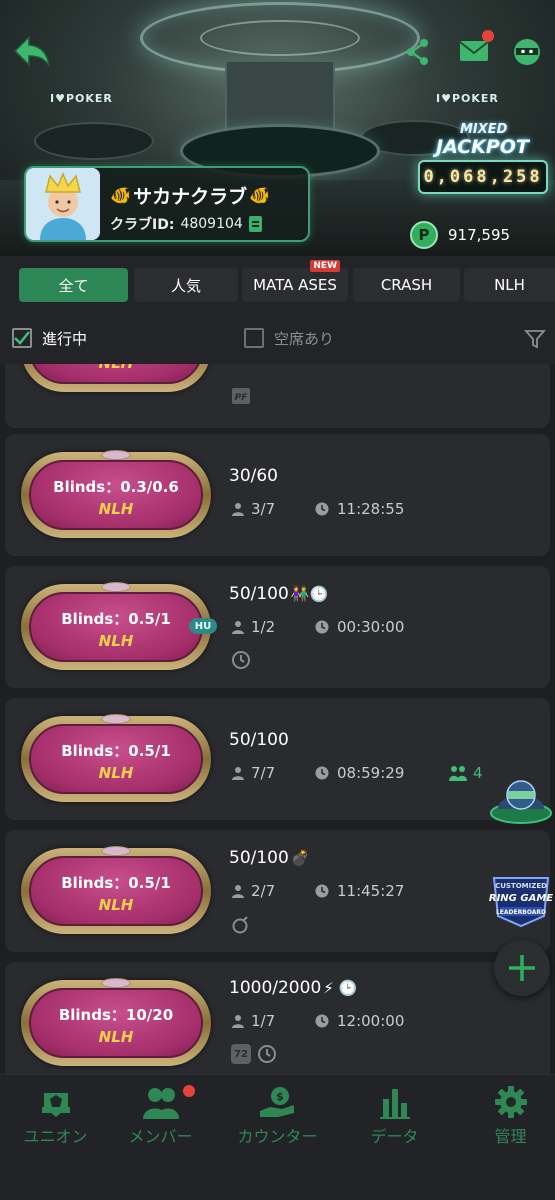 This screenshot has height=1200, width=555. I want to click on timer-tag-icon, so click(267, 1054).